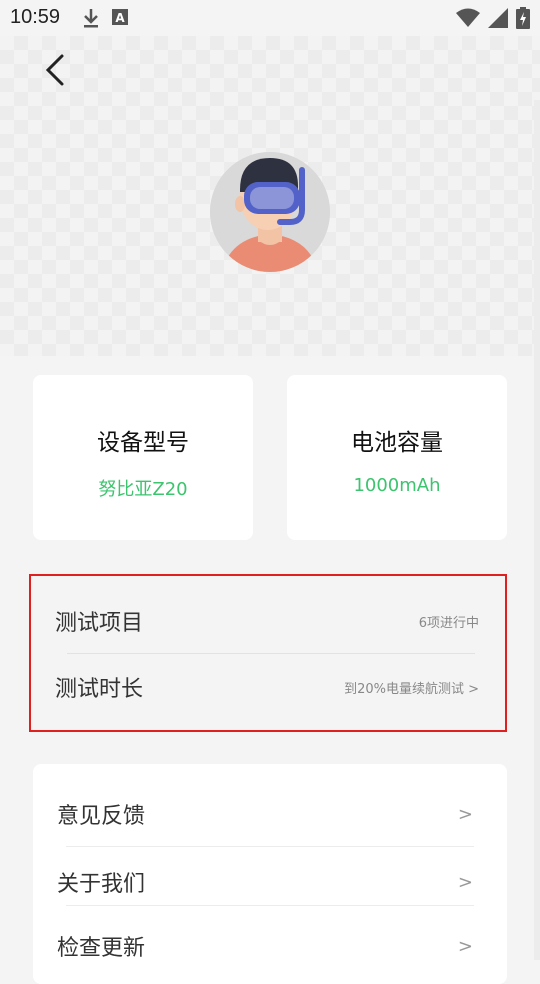 This screenshot has height=984, width=540. I want to click on svg-text: A, so click(120, 18).